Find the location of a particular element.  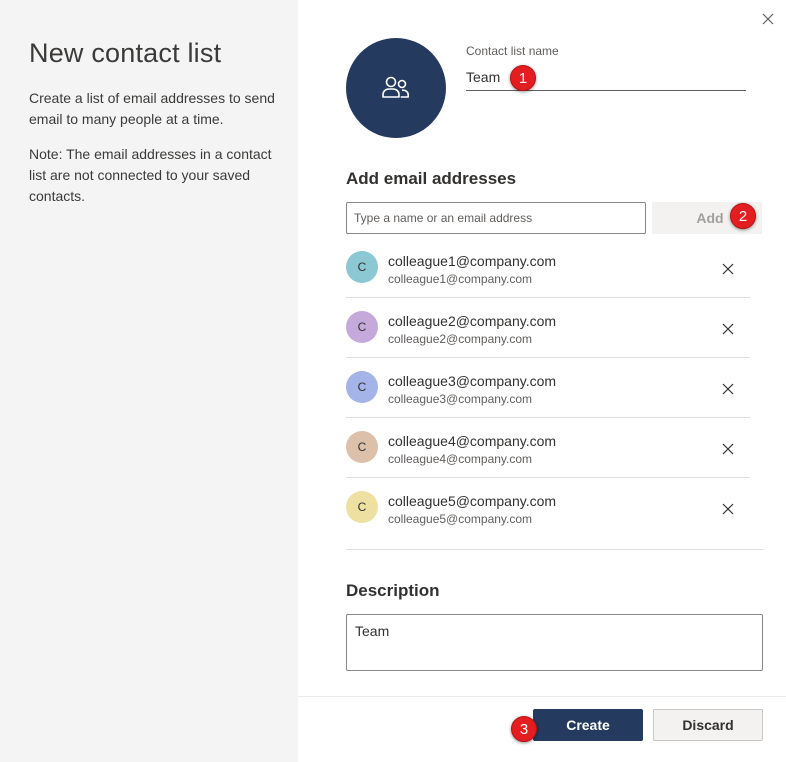

people-icon is located at coordinates (395, 87).